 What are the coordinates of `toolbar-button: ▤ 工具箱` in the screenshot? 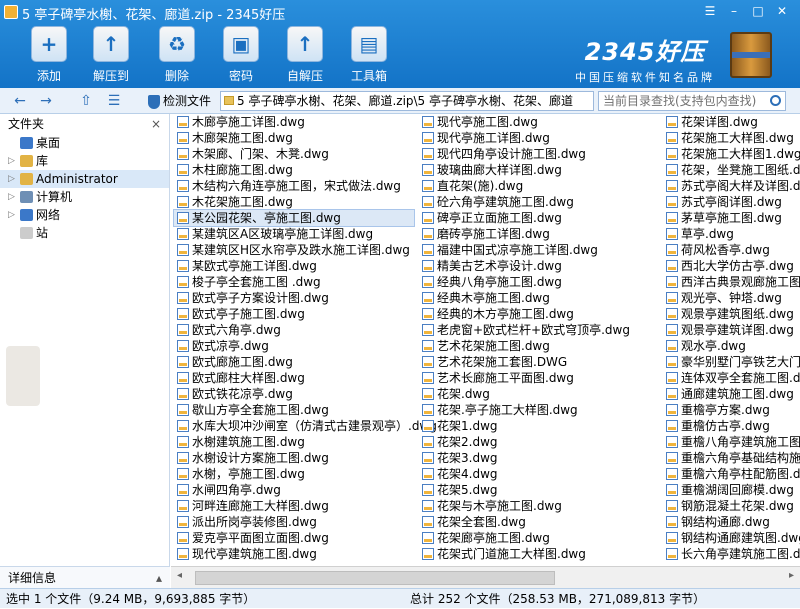 It's located at (369, 56).